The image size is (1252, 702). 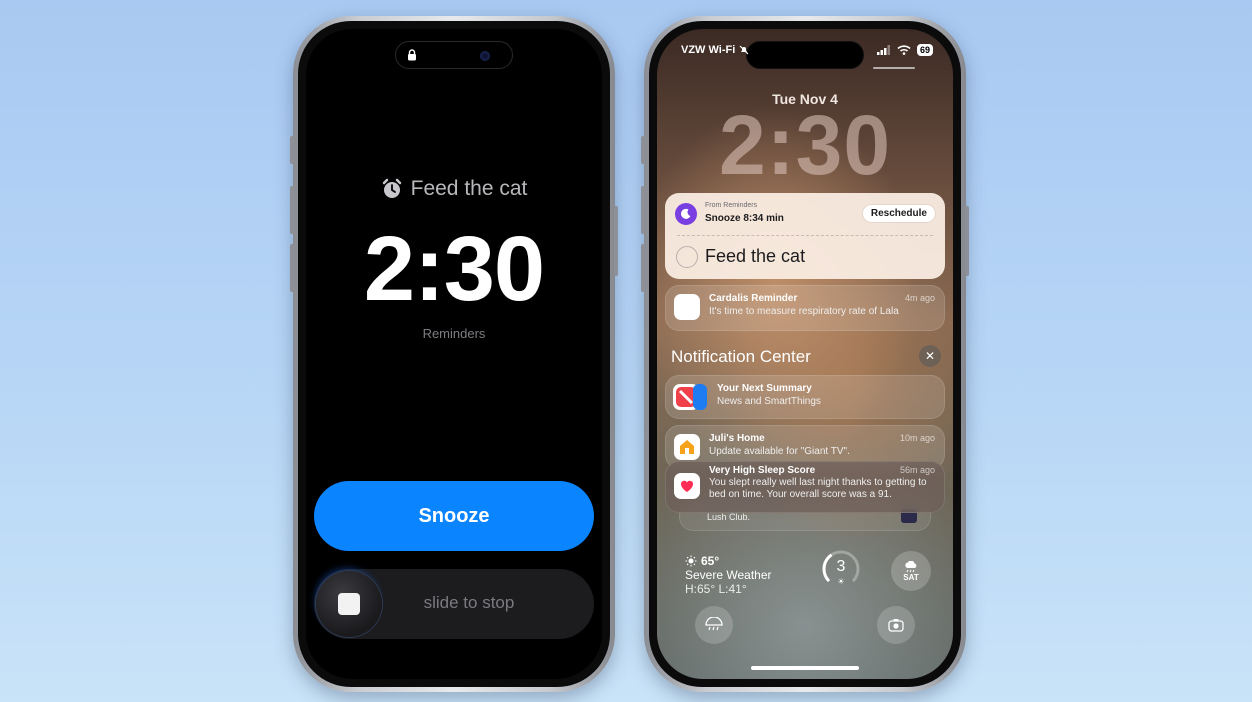 I want to click on weather-quick-button, so click(x=714, y=625).